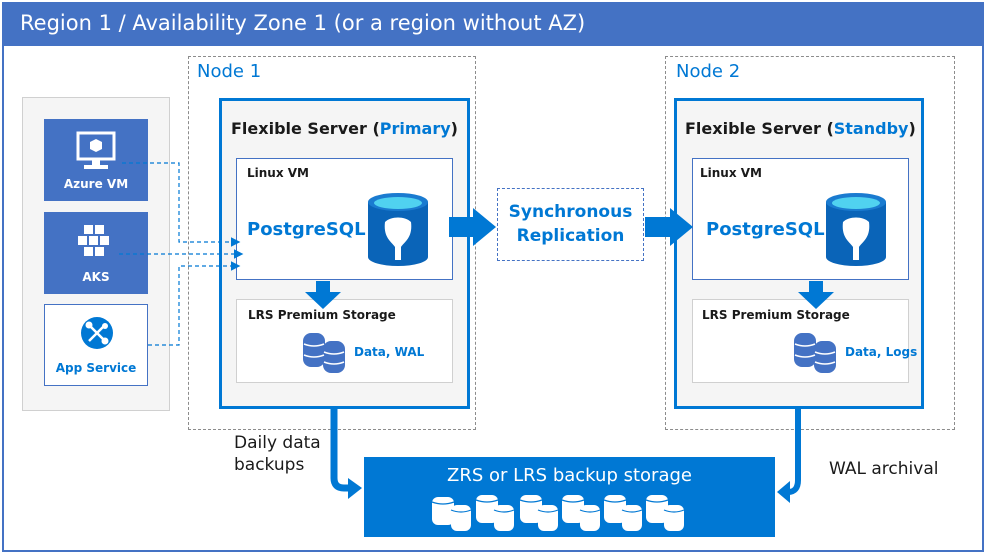 The width and height of the screenshot is (986, 554). I want to click on daily-backup-arrowhead, so click(355, 488).